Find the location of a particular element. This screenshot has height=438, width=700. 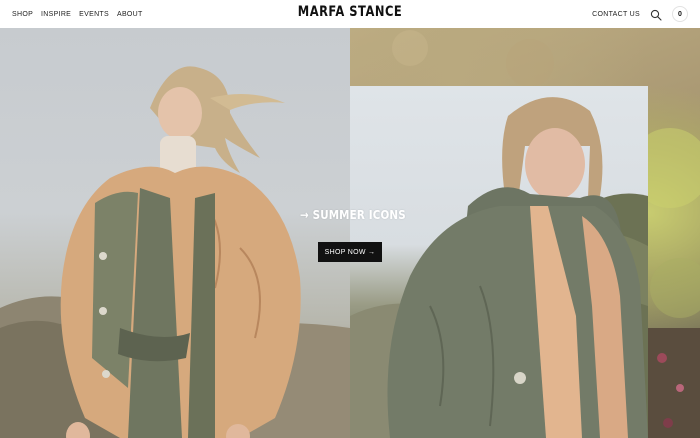

search-icon is located at coordinates (656, 14).